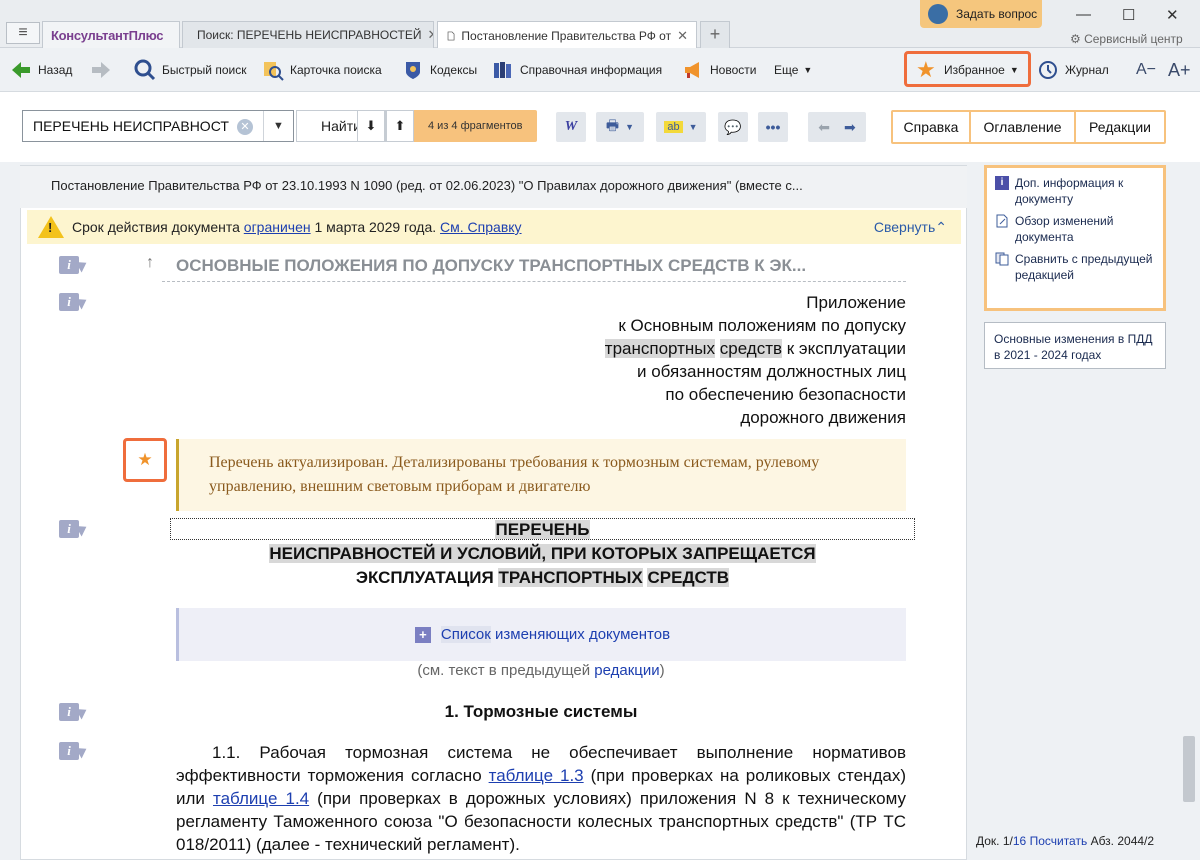  I want to click on tab-home: КонсультантПлюс, so click(111, 34).